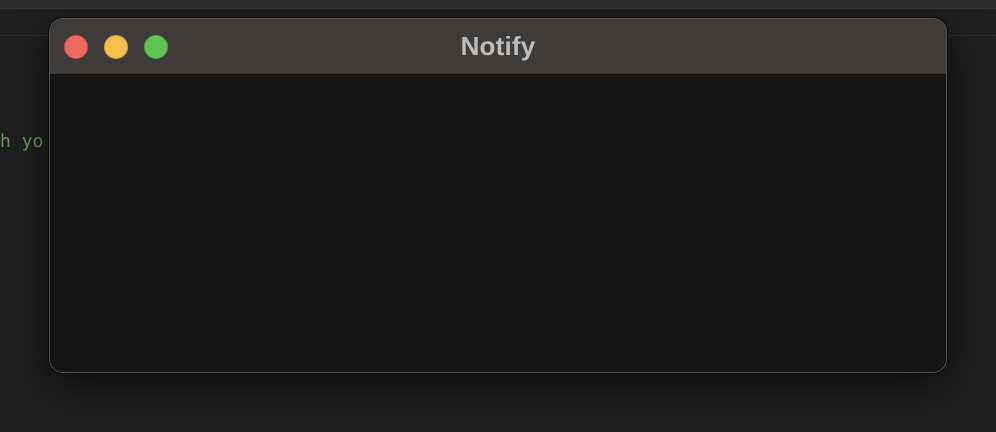 The height and width of the screenshot is (432, 996). What do you see at coordinates (22, 141) in the screenshot?
I see `background-code-line: h yo` at bounding box center [22, 141].